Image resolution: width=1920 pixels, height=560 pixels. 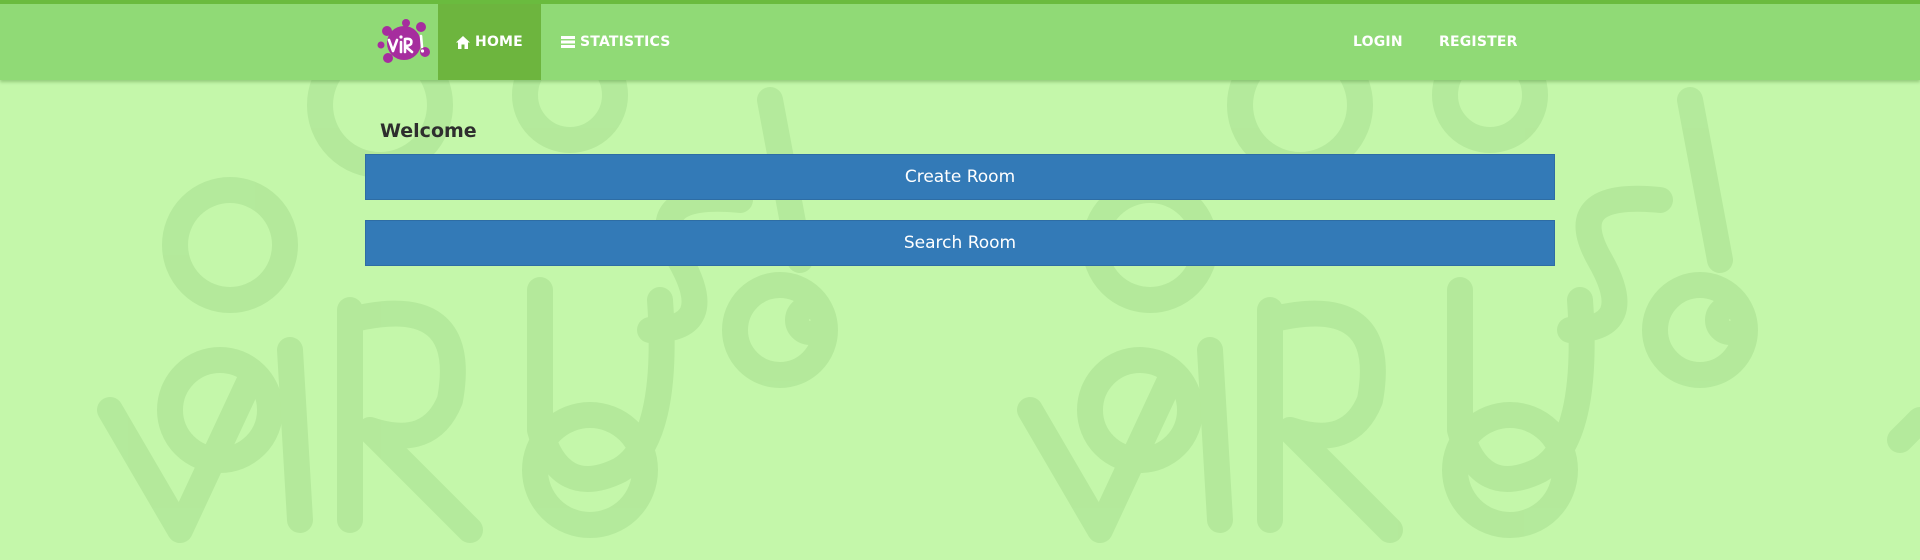 I want to click on page-title: Welcome, so click(x=428, y=131).